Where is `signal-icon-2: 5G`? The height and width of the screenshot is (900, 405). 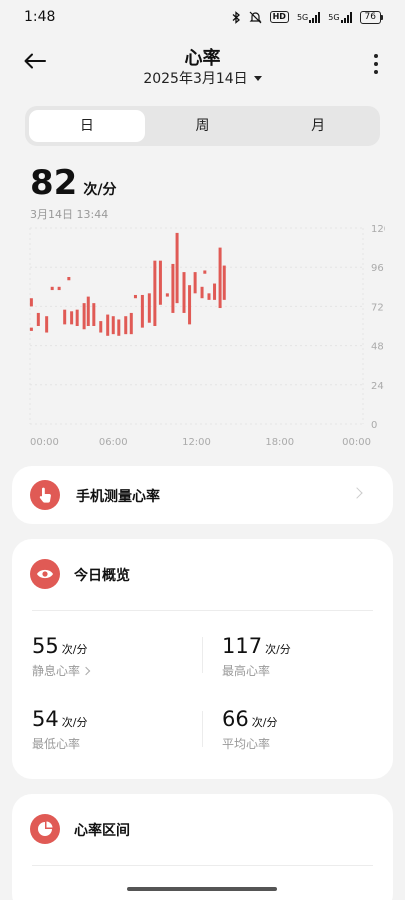 signal-icon-2: 5G is located at coordinates (340, 17).